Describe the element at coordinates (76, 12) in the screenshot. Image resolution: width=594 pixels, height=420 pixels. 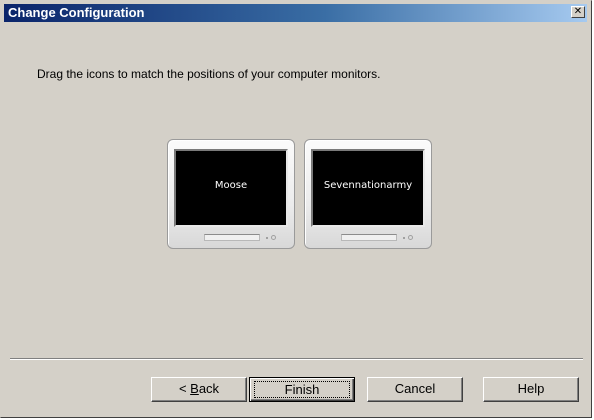
I see `window-title: Change Configuration` at that location.